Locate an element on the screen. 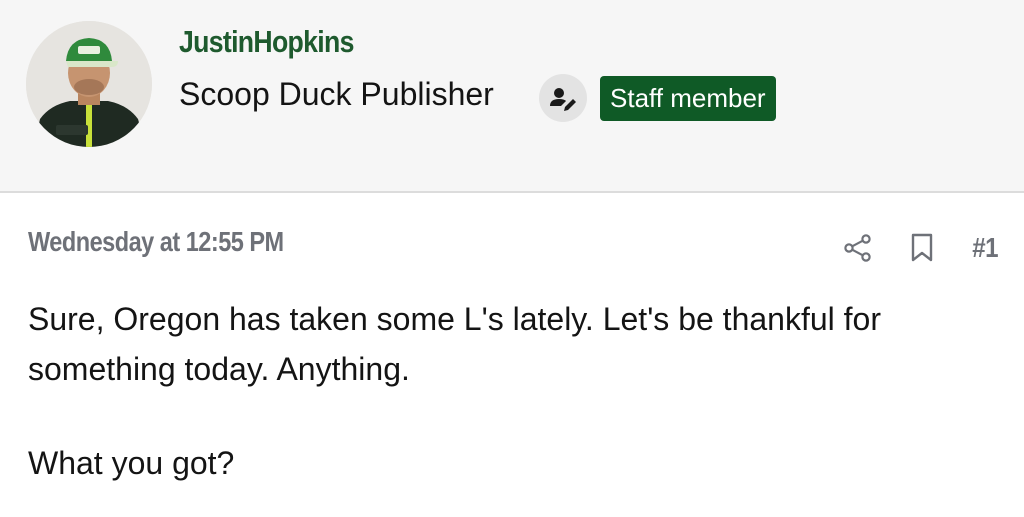  user-title: Scoop Duck Publisher is located at coordinates (336, 94).